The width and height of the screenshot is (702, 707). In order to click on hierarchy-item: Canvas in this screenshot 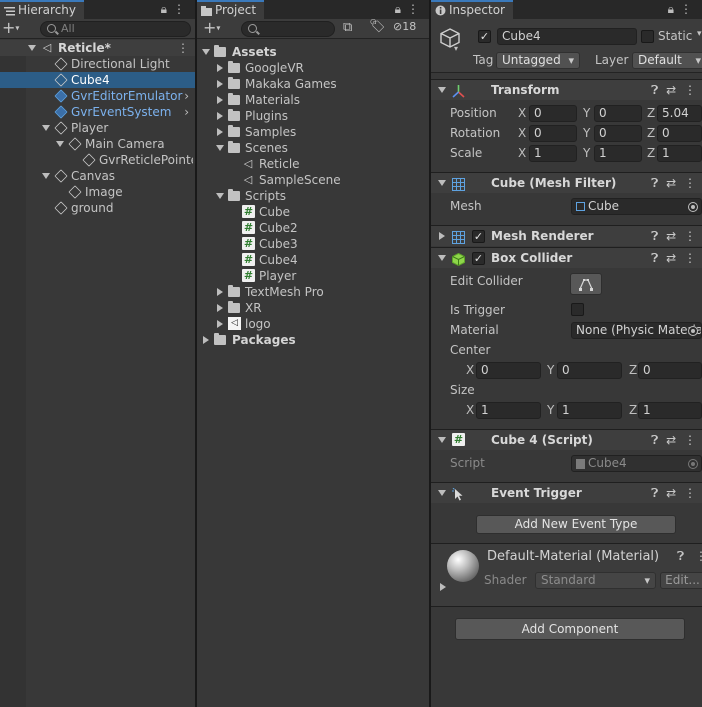, I will do `click(97, 176)`.